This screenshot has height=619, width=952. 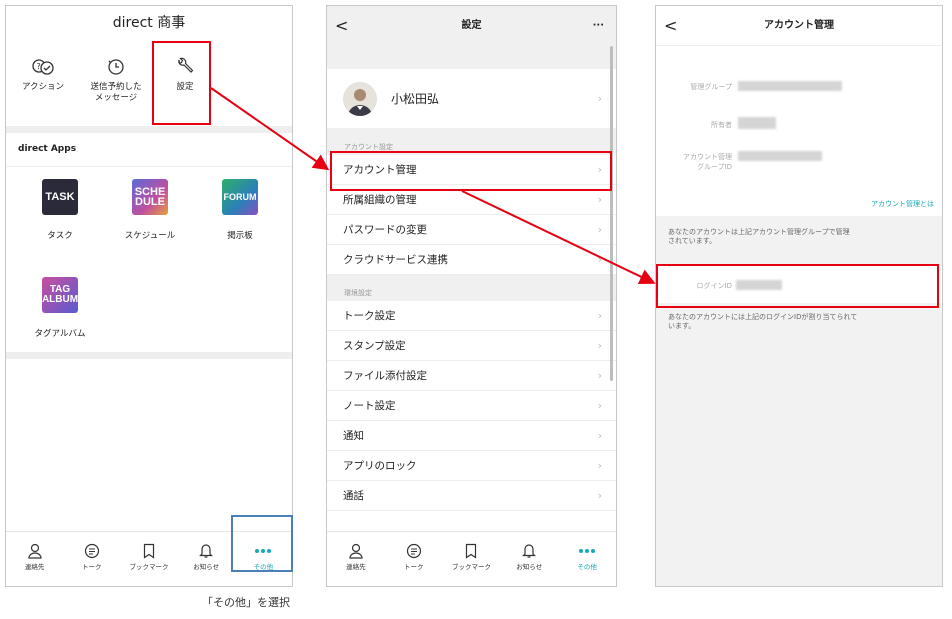 I want to click on caption: 「その他」を選択, so click(x=246, y=602).